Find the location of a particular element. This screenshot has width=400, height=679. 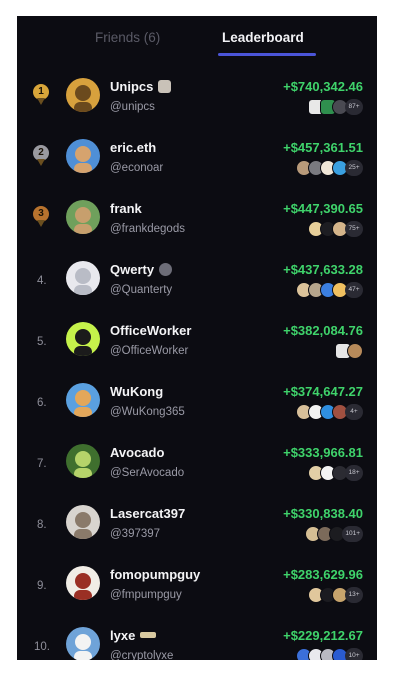

leaderboard-row: 2 eric.eth @econoar +$457,361.51 25+ is located at coordinates (197, 157).